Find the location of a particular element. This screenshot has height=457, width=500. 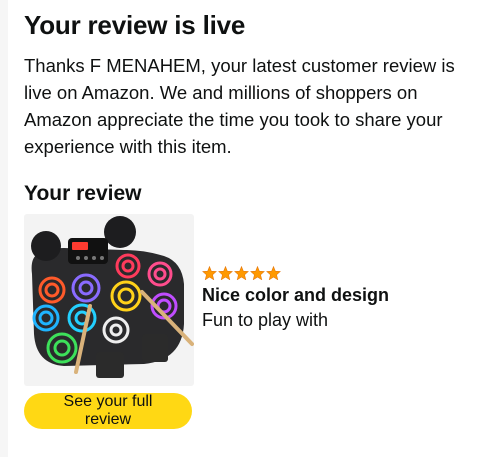

review-body: Fun to play with is located at coordinates (265, 320).